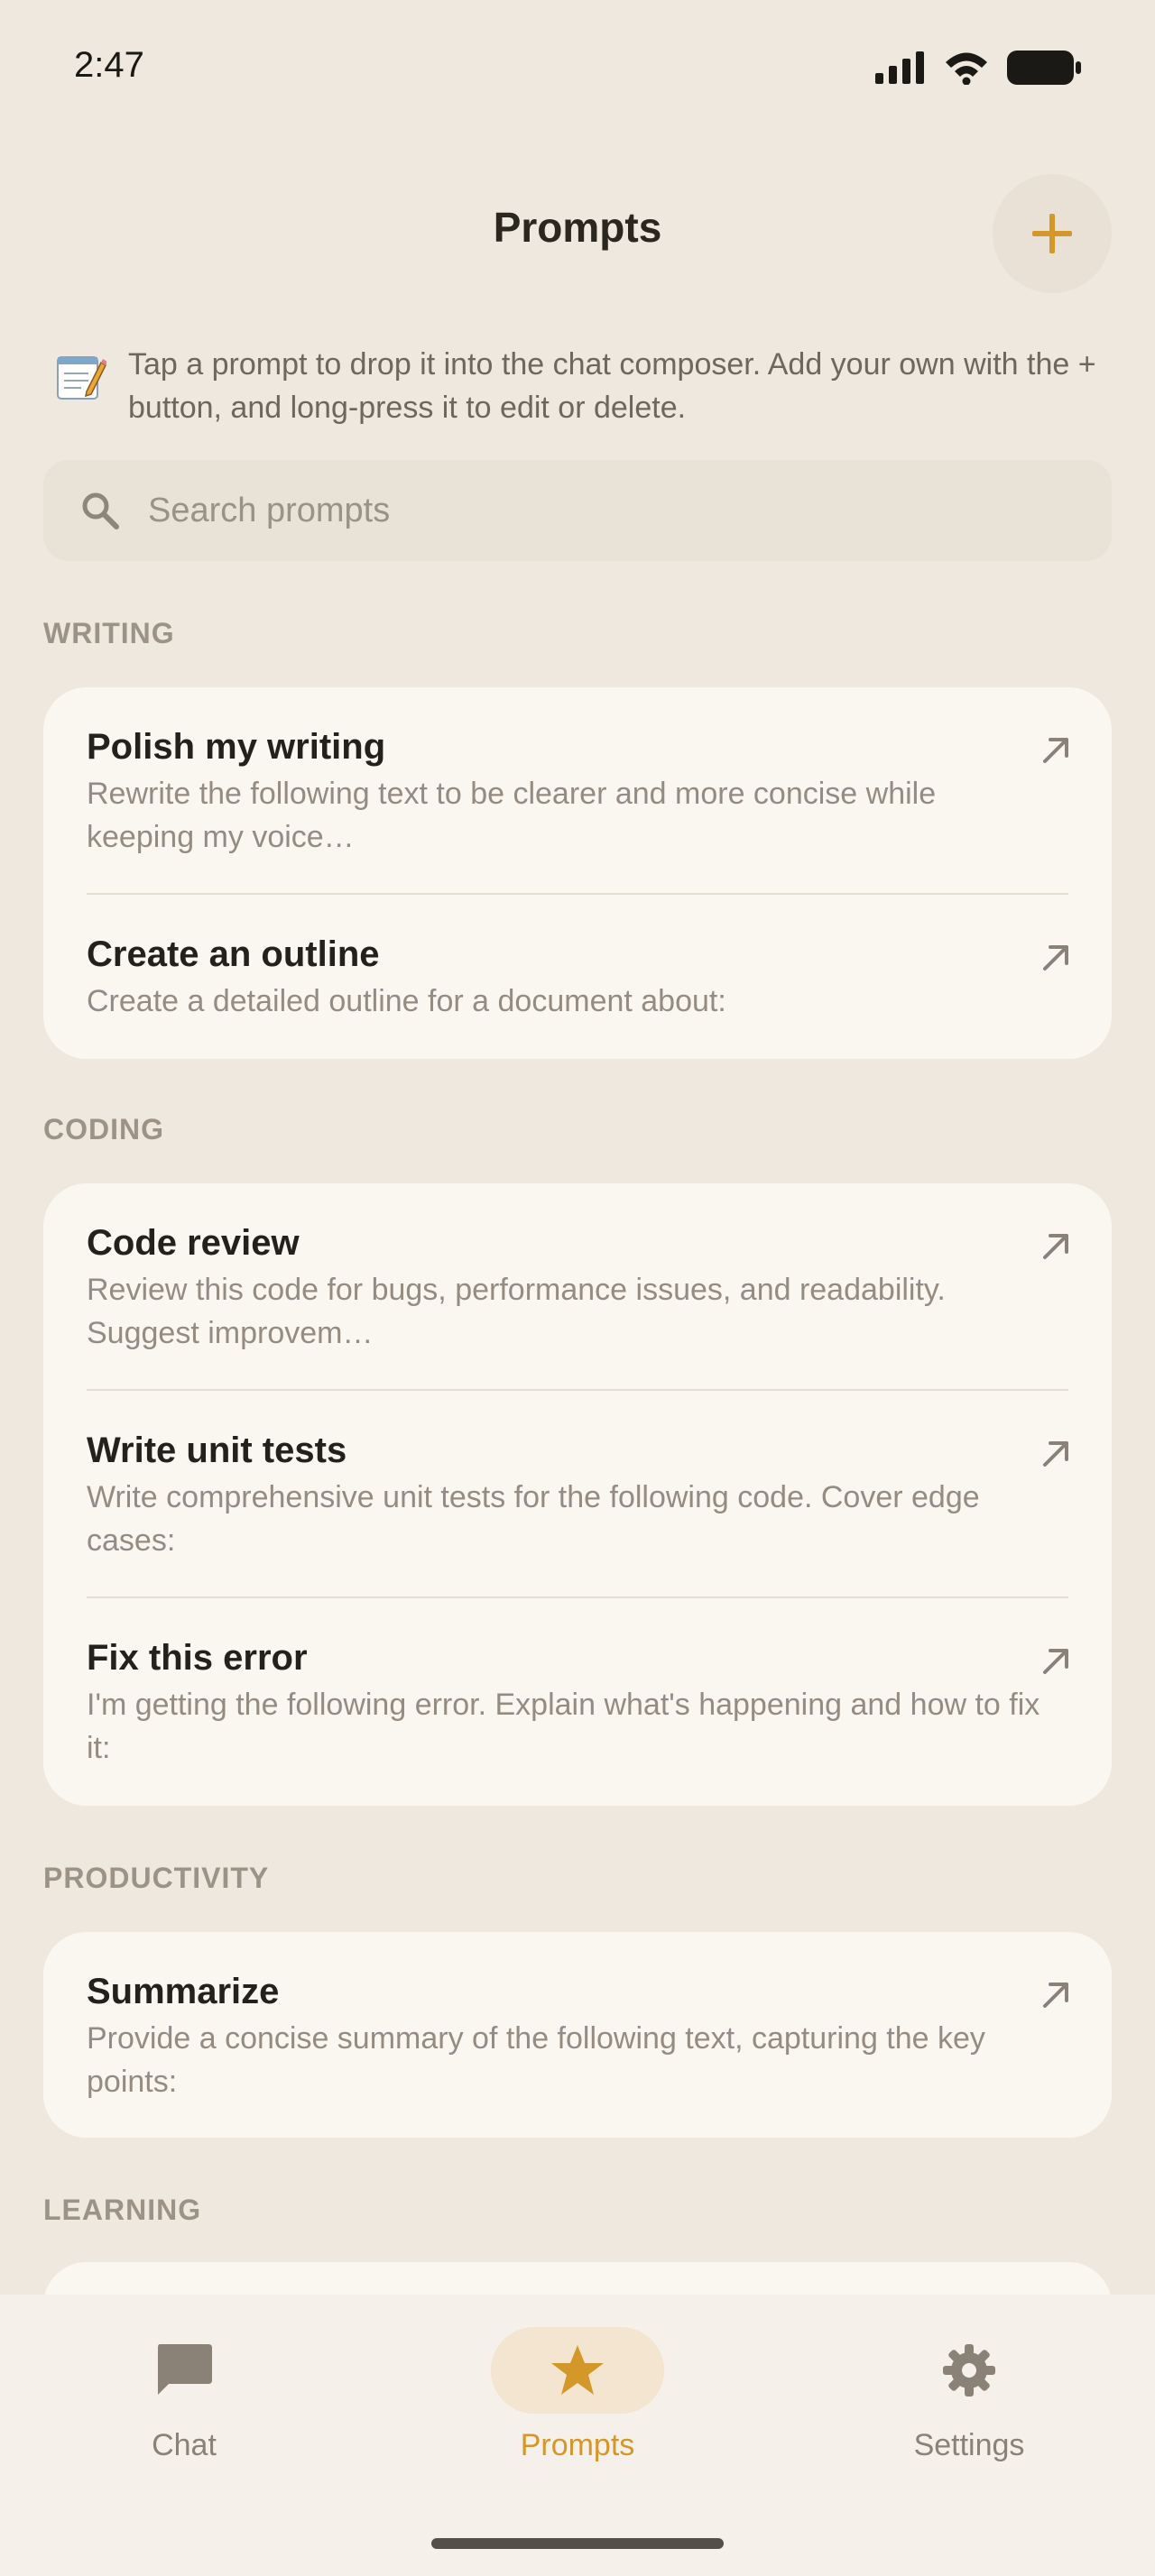 The height and width of the screenshot is (2576, 1155). Describe the element at coordinates (577, 2445) in the screenshot. I see `nav-label: Prompts` at that location.